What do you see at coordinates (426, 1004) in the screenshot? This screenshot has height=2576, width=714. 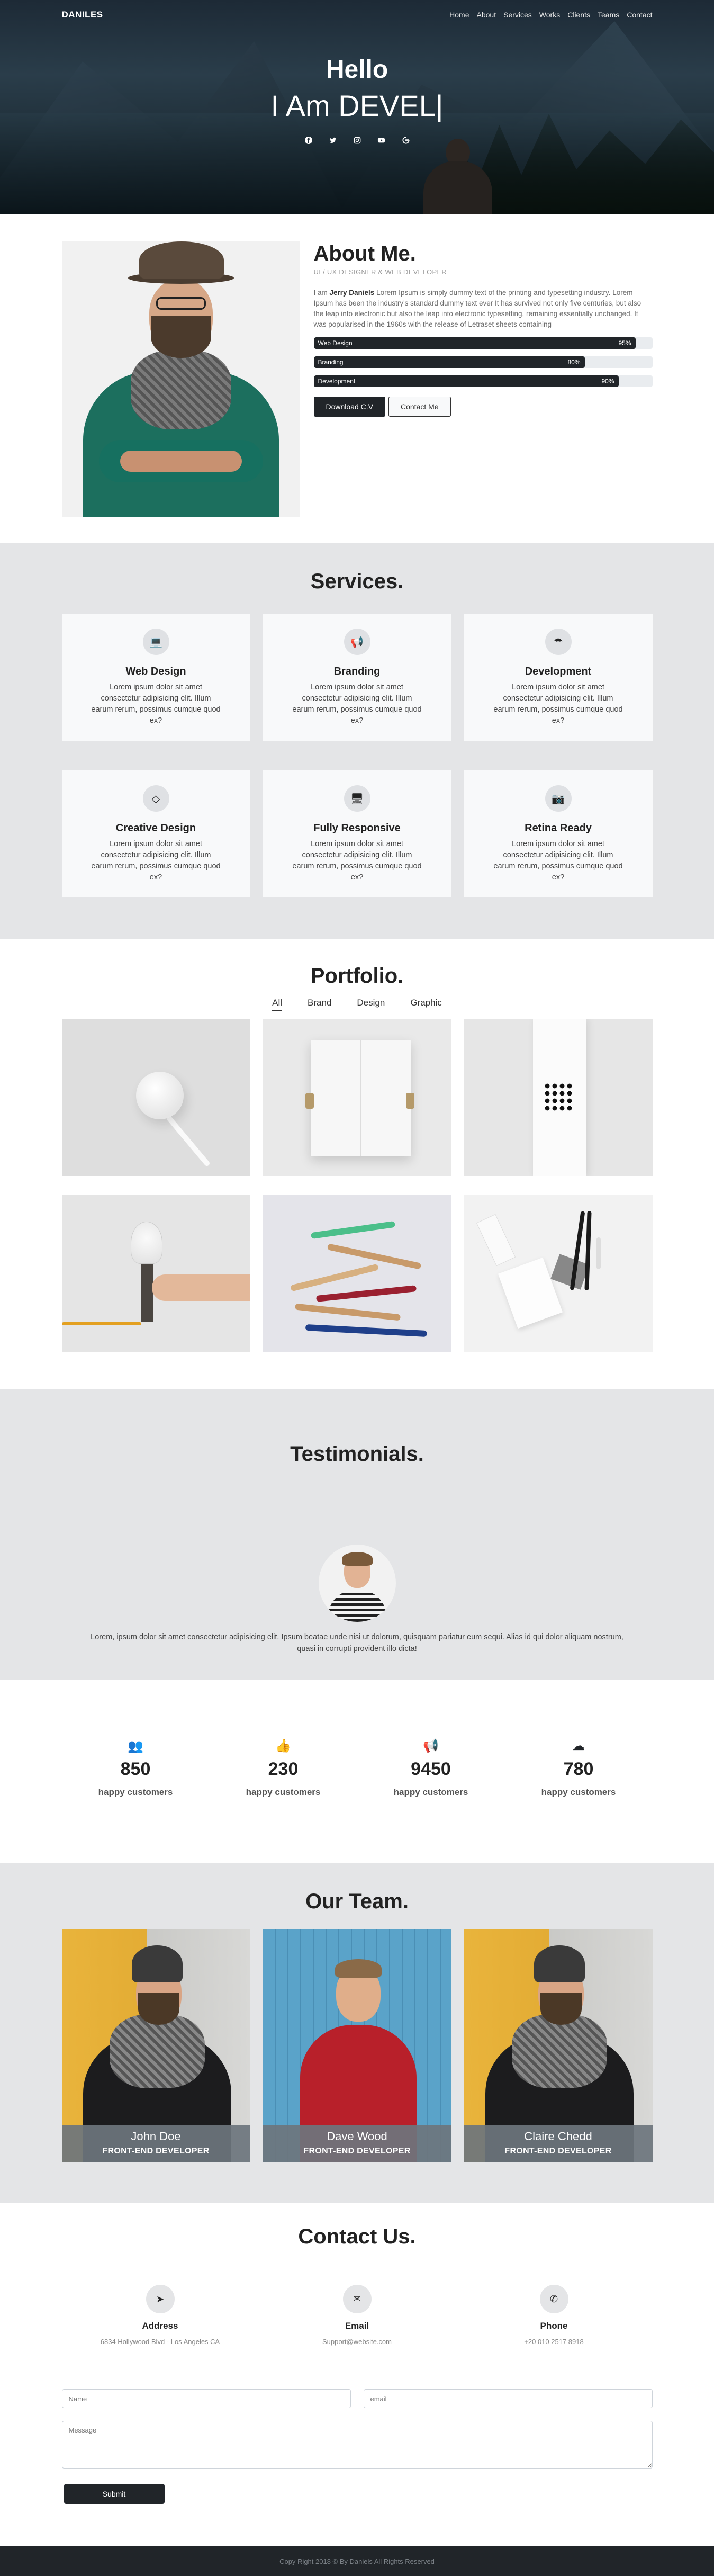 I see `tab-graphic: Graphic` at bounding box center [426, 1004].